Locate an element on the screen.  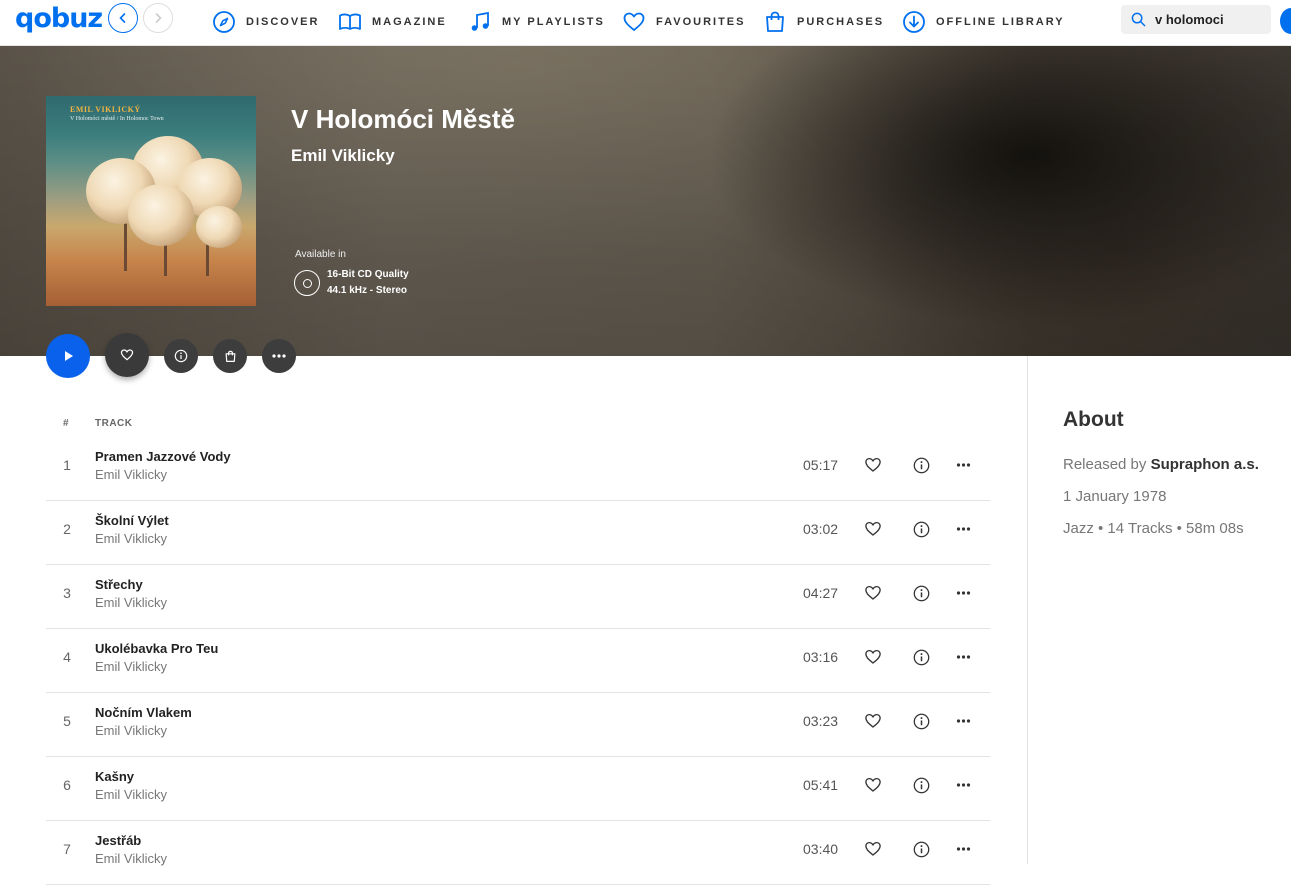
chevron-right-icon is located at coordinates (158, 18).